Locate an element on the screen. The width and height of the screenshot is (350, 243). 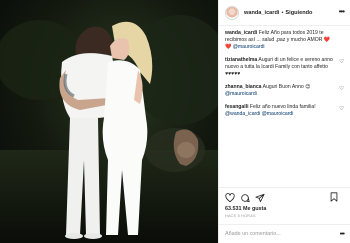
bookmark-icon is located at coordinates (334, 197).